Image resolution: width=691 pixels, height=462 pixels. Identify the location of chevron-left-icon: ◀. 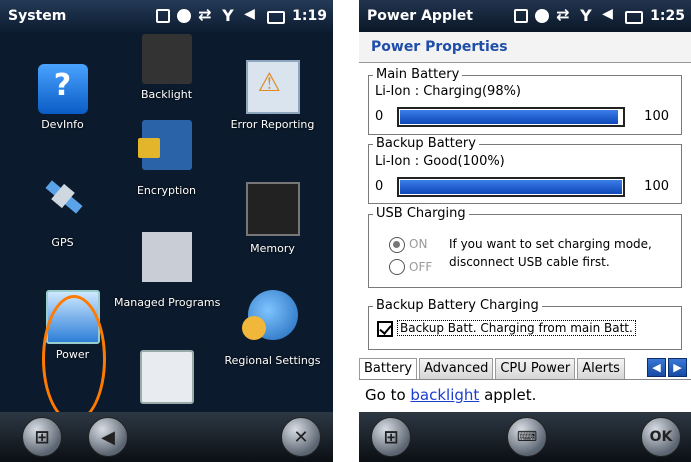
(656, 367).